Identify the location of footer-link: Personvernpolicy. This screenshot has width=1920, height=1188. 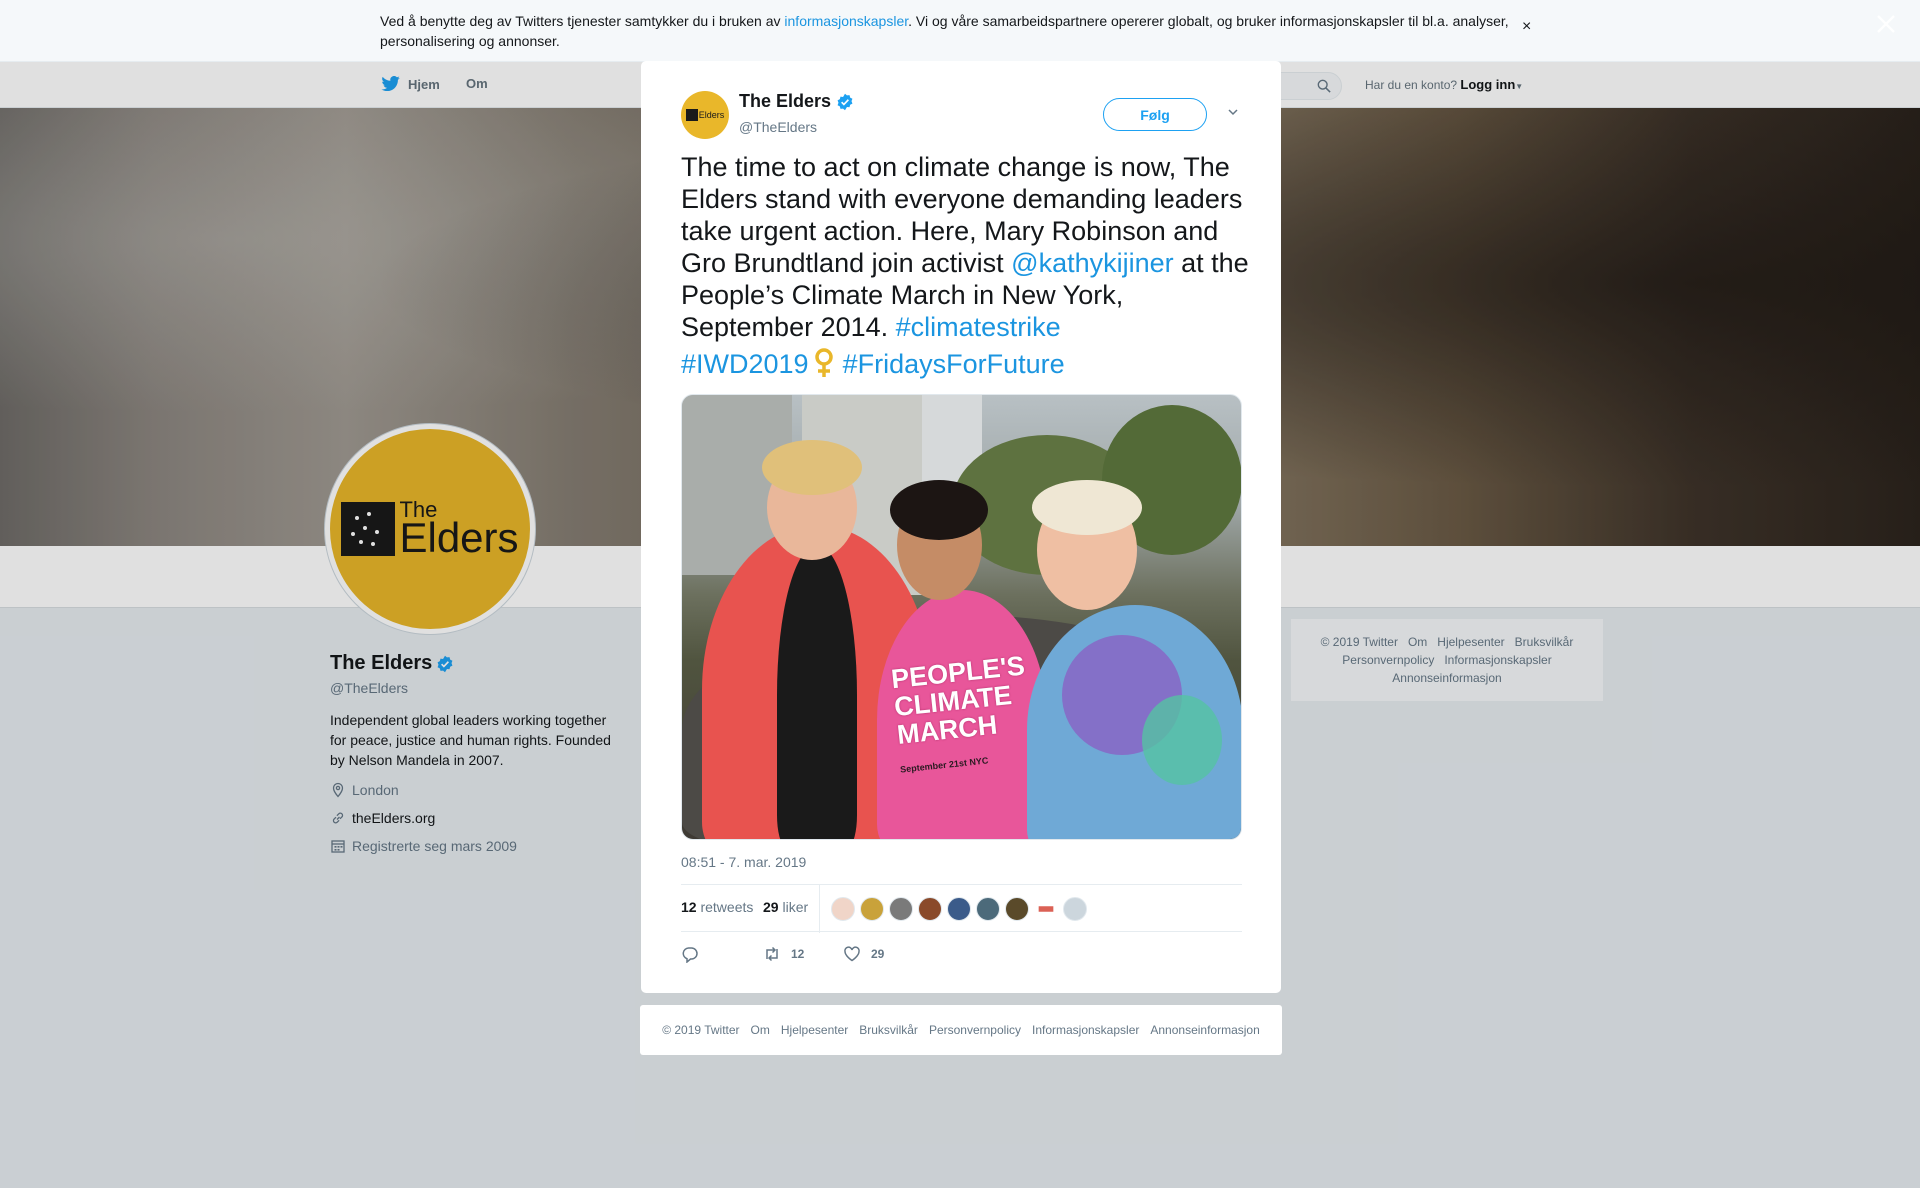
(975, 1030).